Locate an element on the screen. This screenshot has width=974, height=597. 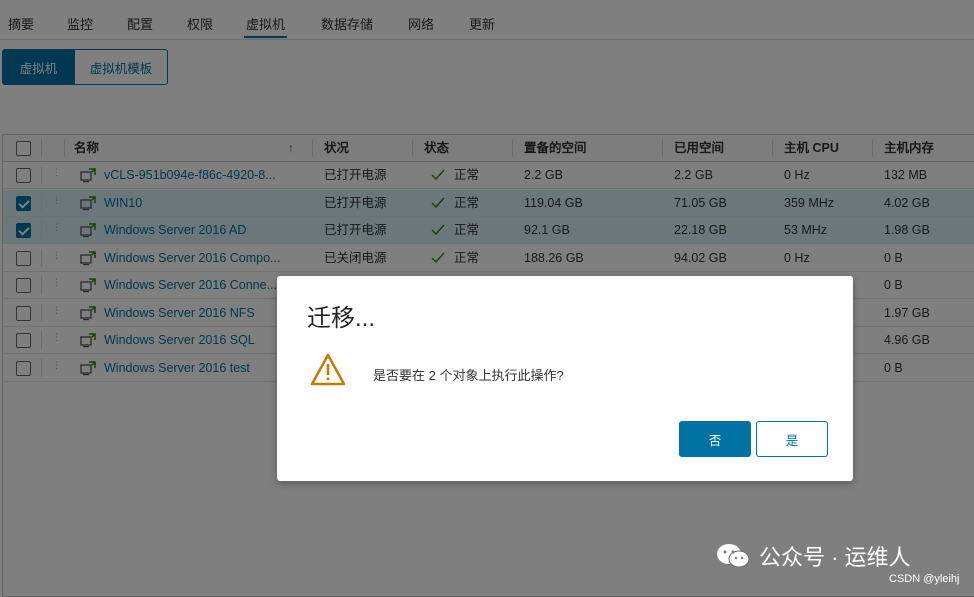
watermark-credit: CSDN @yleihj is located at coordinates (924, 579).